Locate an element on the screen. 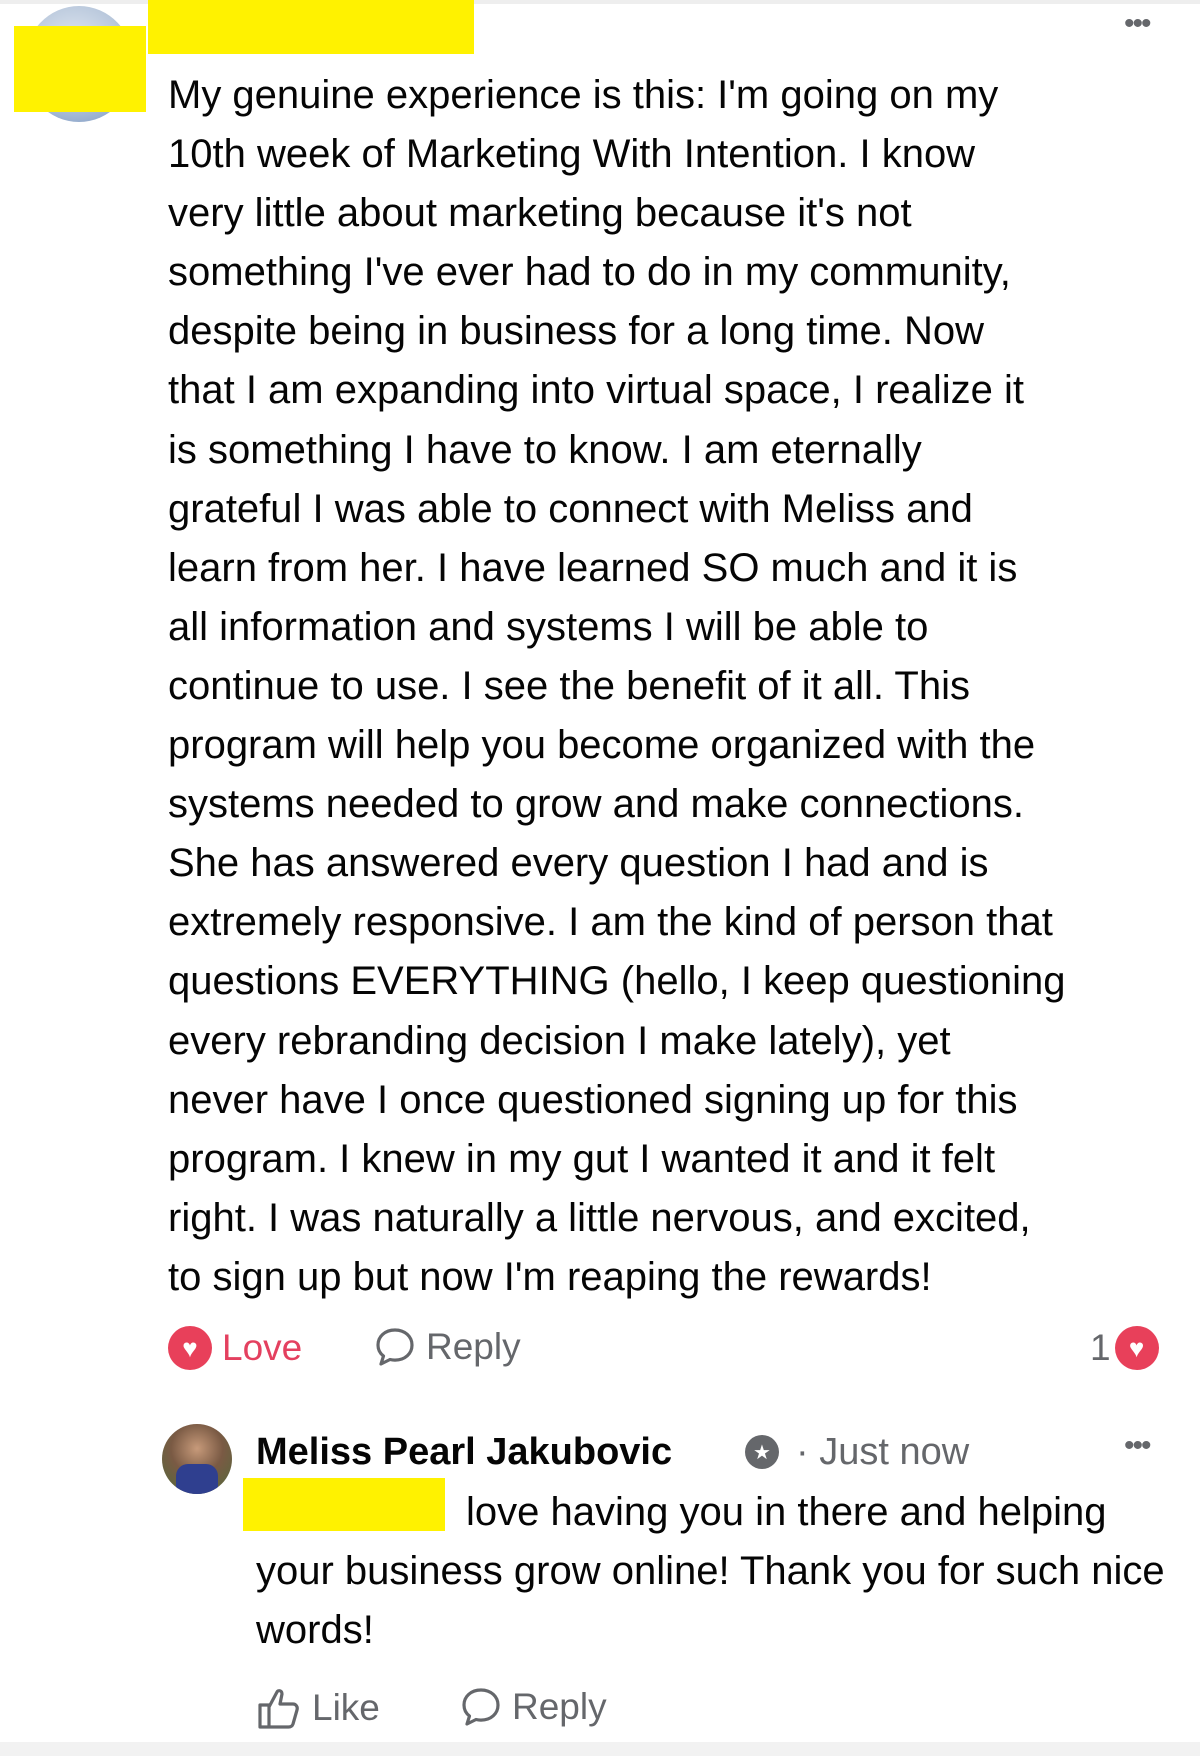 Image resolution: width=1200 pixels, height=1756 pixels. reaction-count-value: 1 is located at coordinates (1100, 1347).